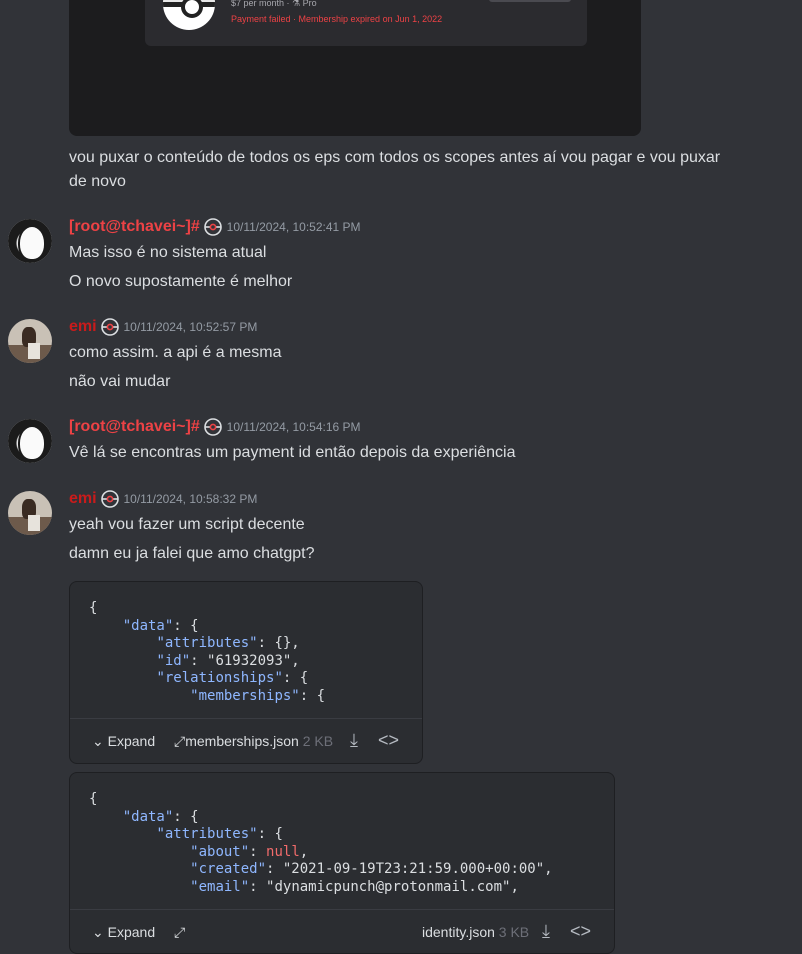 Image resolution: width=802 pixels, height=954 pixels. What do you see at coordinates (175, 352) in the screenshot?
I see `message-line: como assim. a api é a mesma` at bounding box center [175, 352].